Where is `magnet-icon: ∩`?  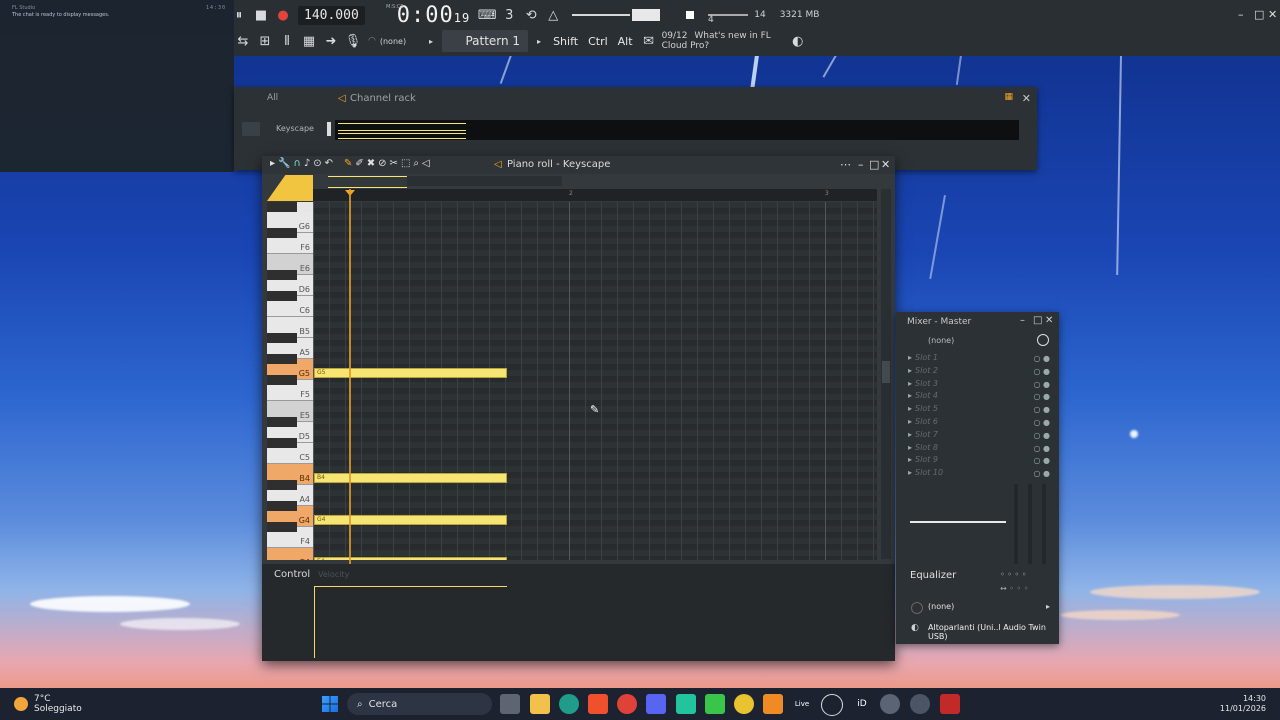 magnet-icon: ∩ is located at coordinates (296, 163).